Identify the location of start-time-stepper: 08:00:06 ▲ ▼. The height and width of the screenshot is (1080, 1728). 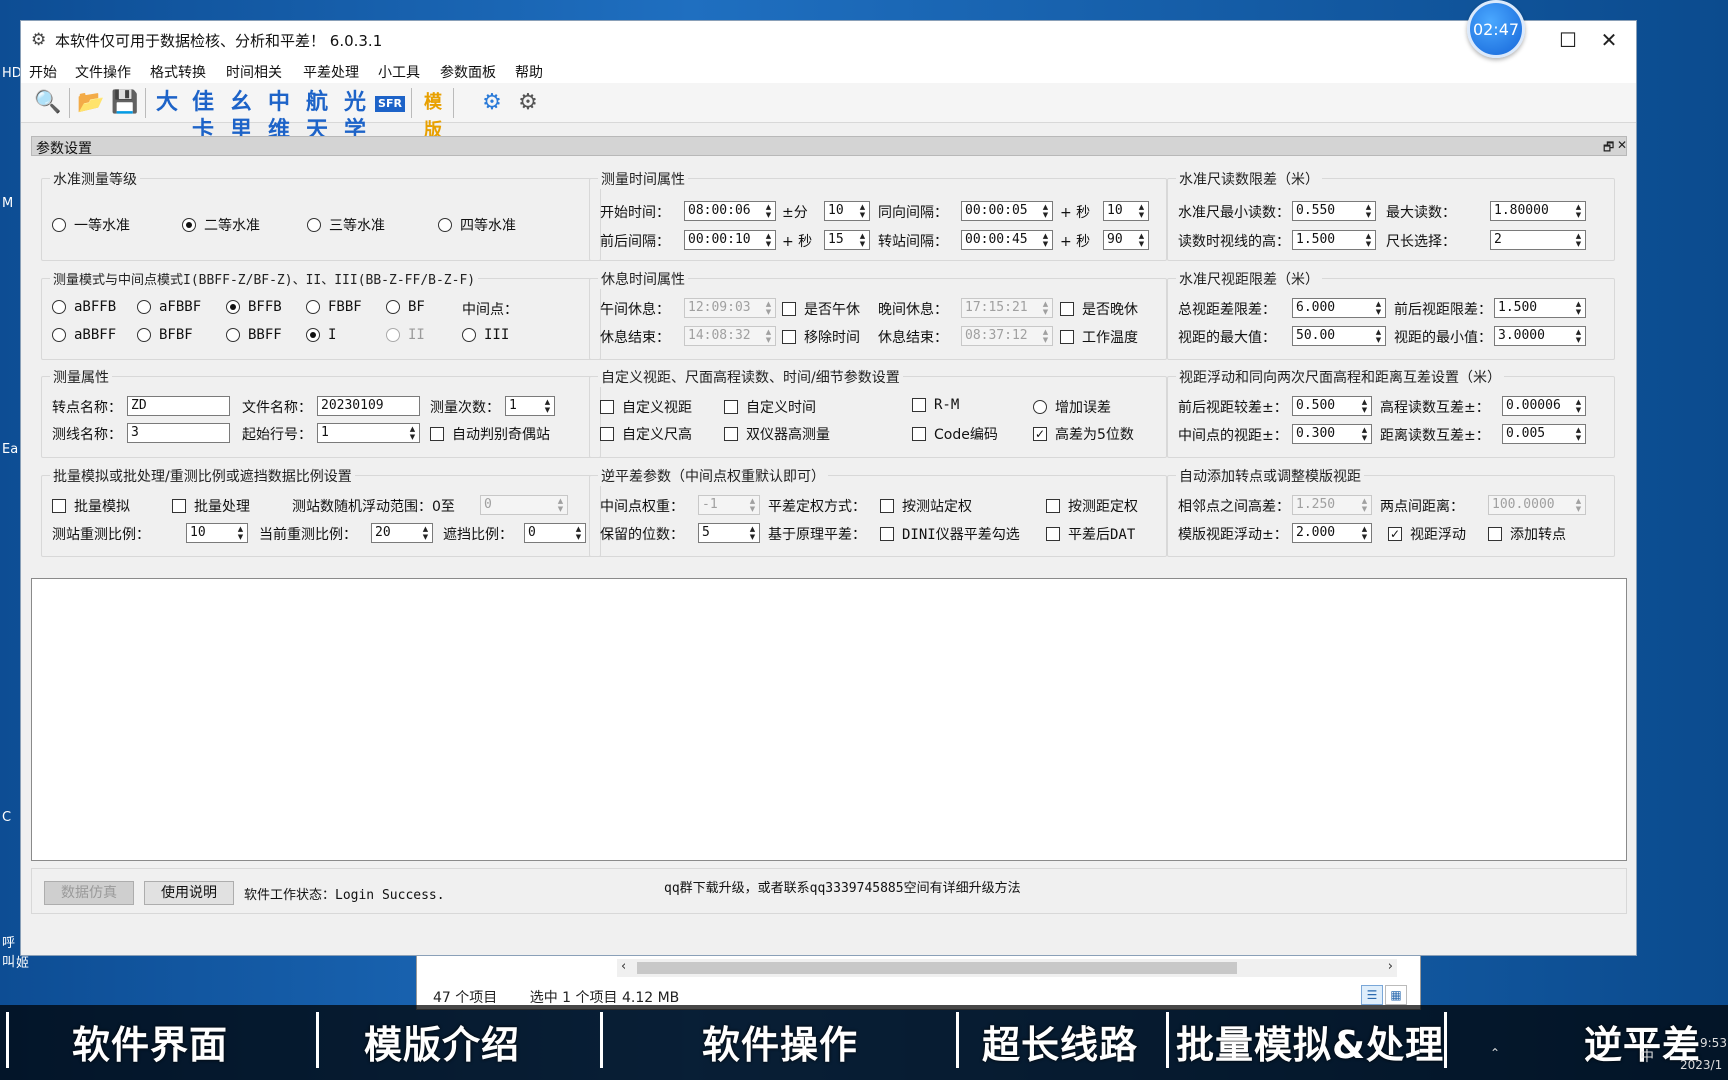
(730, 211).